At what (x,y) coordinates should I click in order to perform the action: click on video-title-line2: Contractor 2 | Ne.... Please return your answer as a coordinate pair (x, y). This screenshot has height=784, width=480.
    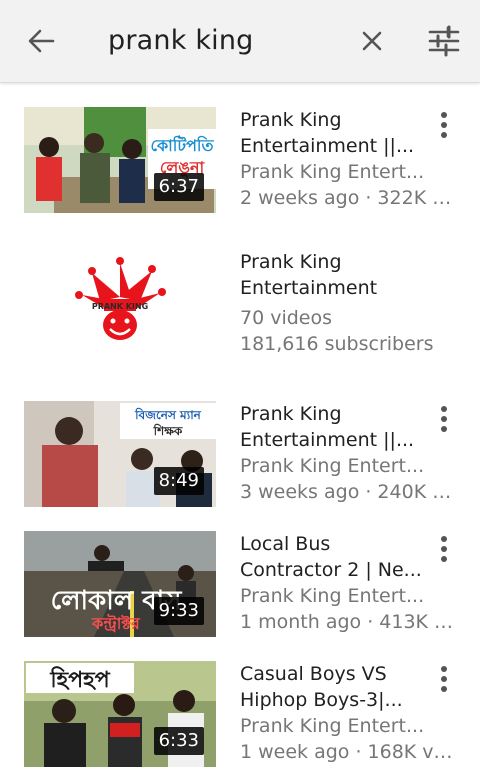
    Looking at the image, I should click on (331, 570).